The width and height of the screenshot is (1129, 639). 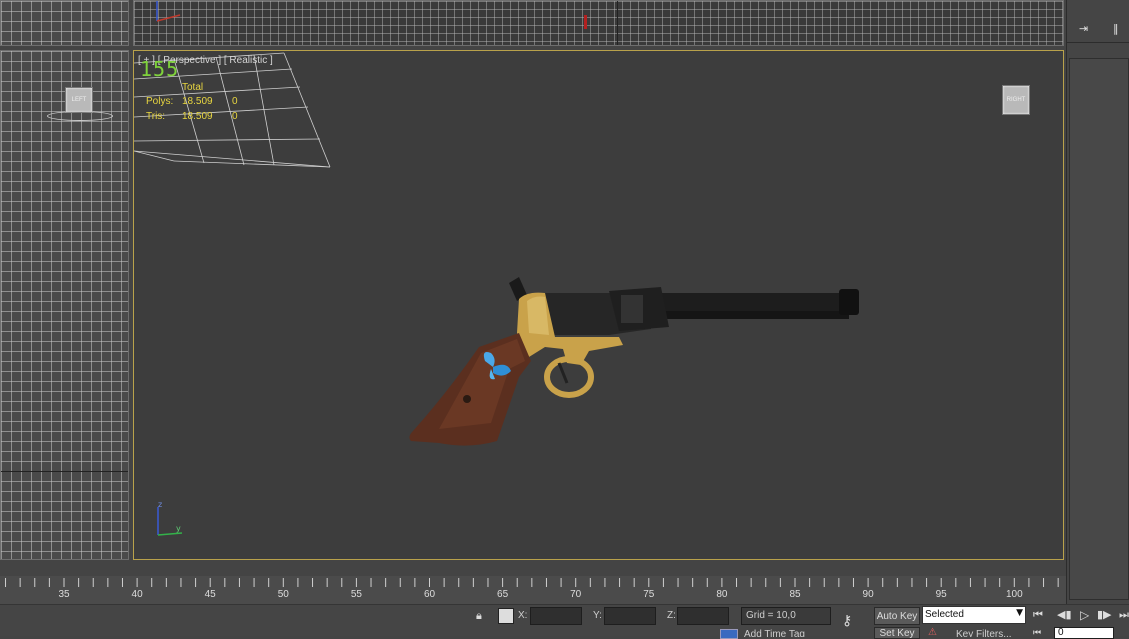 I want to click on current-frame-value: 0, so click(x=1061, y=632).